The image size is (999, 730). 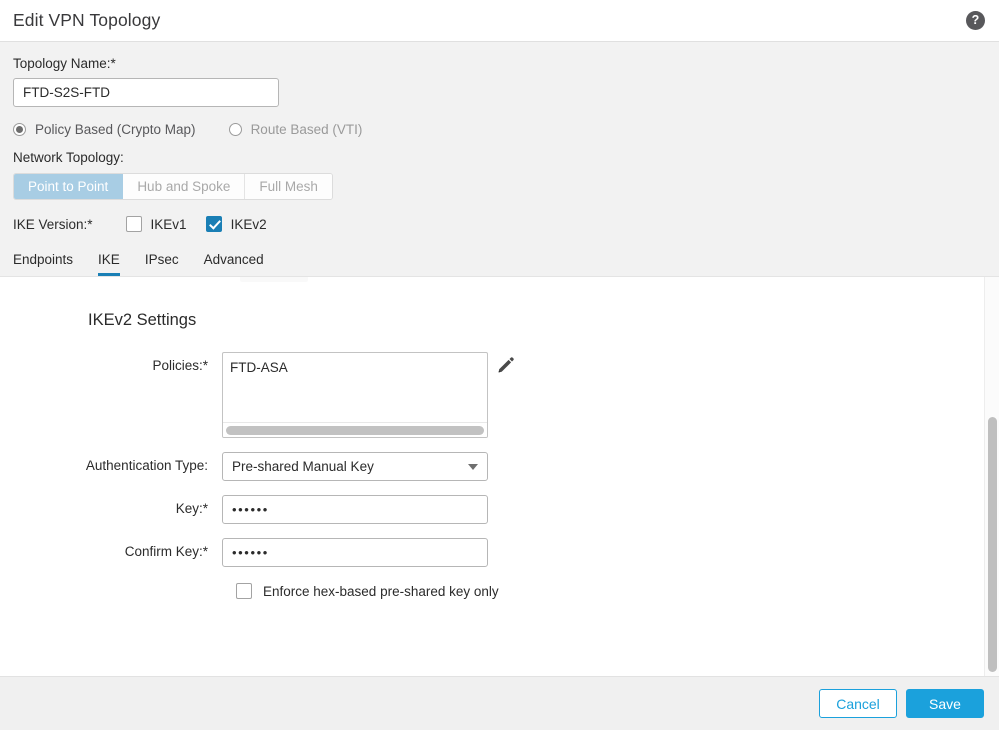 I want to click on dialog-header: Edit VPN Topology ?, so click(x=499, y=21).